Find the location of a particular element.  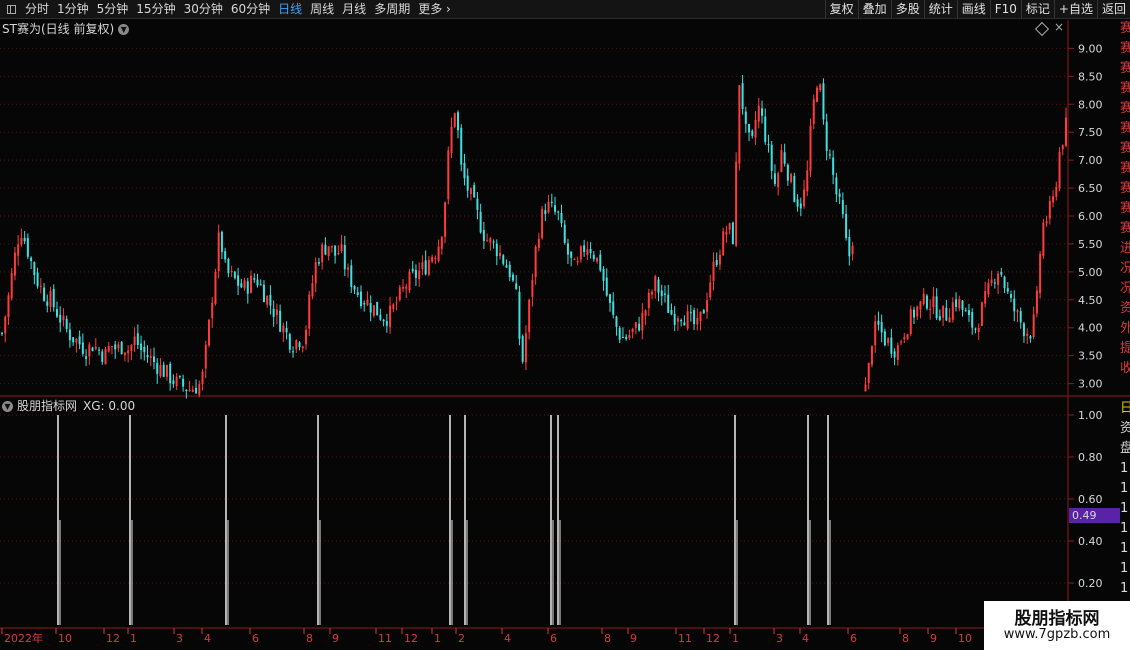

side-info-char: 资 is located at coordinates (1125, 308).